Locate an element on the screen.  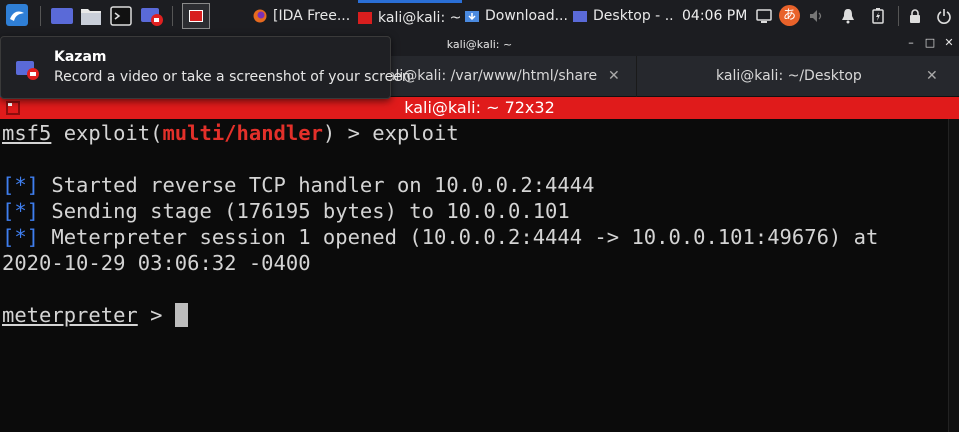
msf-prompt-line: msf5 exploit(multi/handler) > exploit is located at coordinates (230, 133).